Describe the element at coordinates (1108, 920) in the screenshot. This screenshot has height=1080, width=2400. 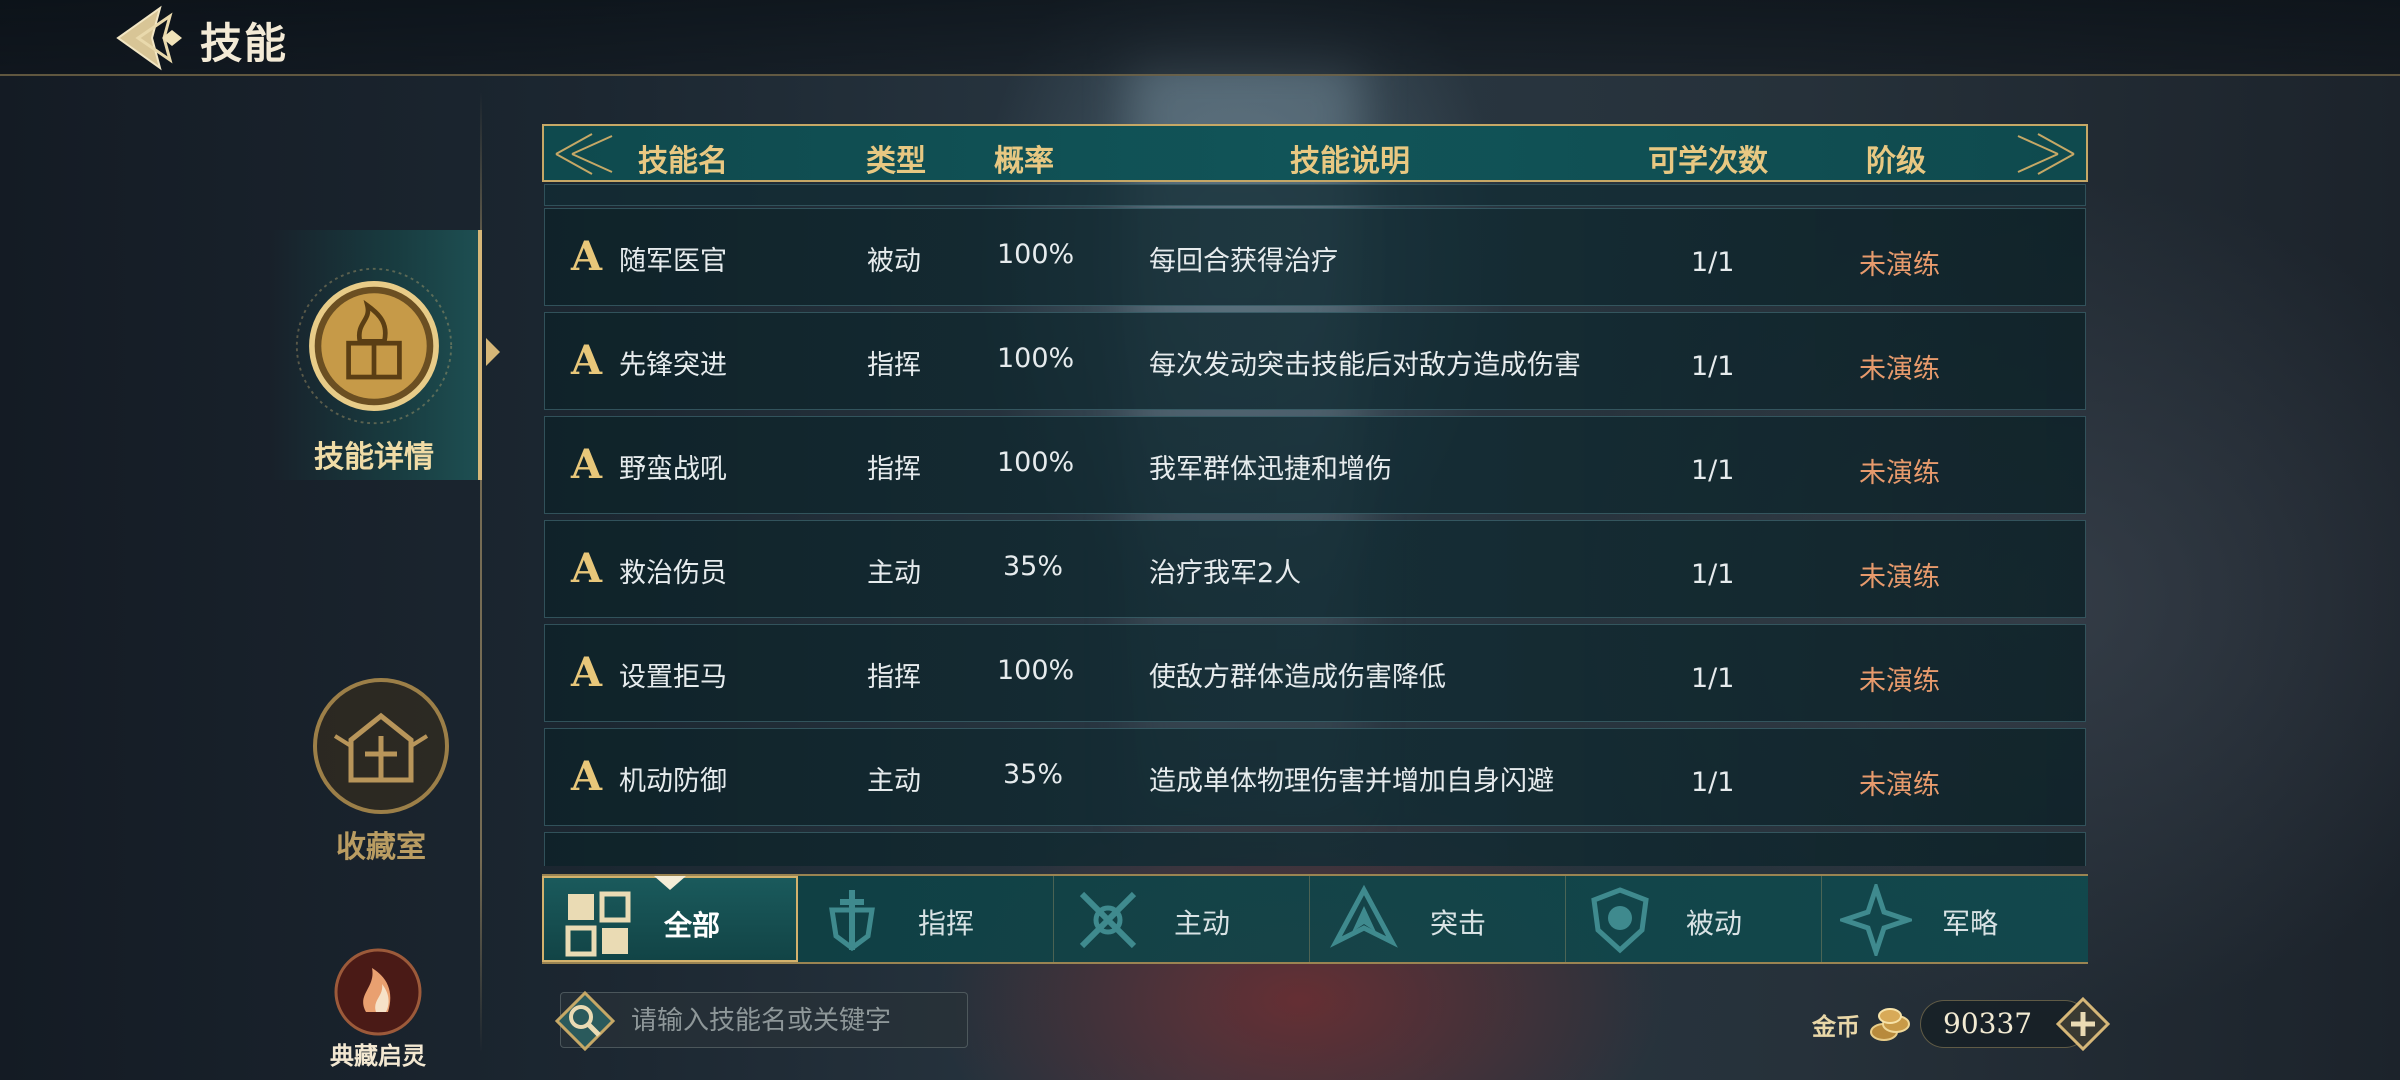
I see `crossed-weapons-icon` at that location.